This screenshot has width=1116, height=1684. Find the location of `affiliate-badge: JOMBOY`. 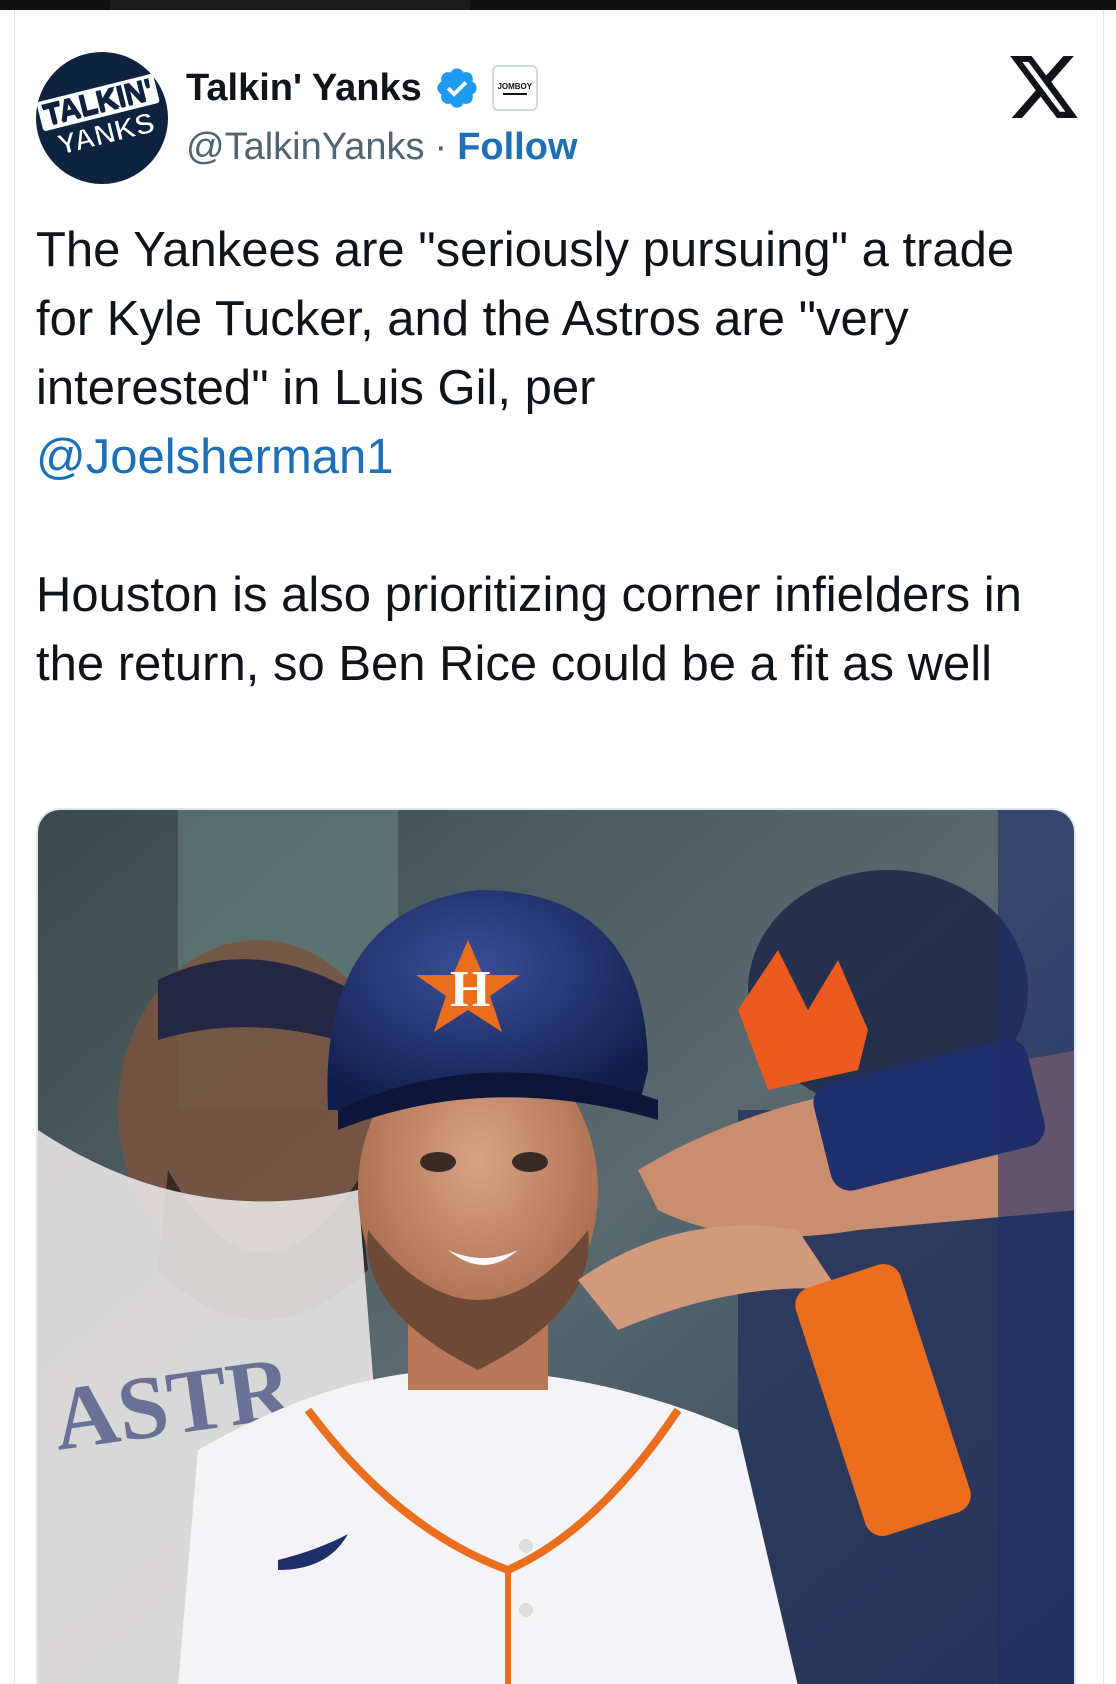

affiliate-badge: JOMBOY is located at coordinates (514, 88).